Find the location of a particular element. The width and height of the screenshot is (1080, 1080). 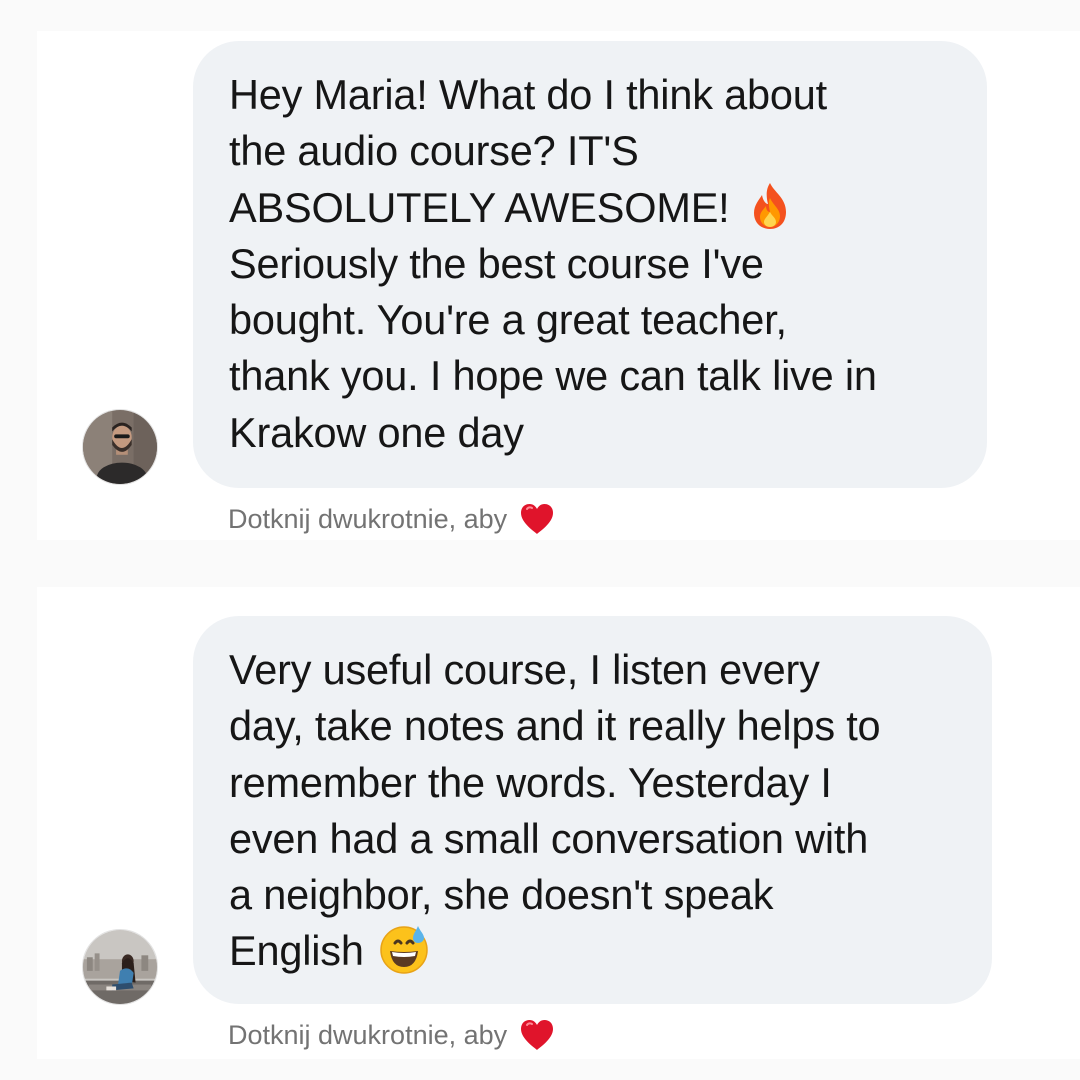

message-line: day, take notes and it really helps to is located at coordinates (555, 726).